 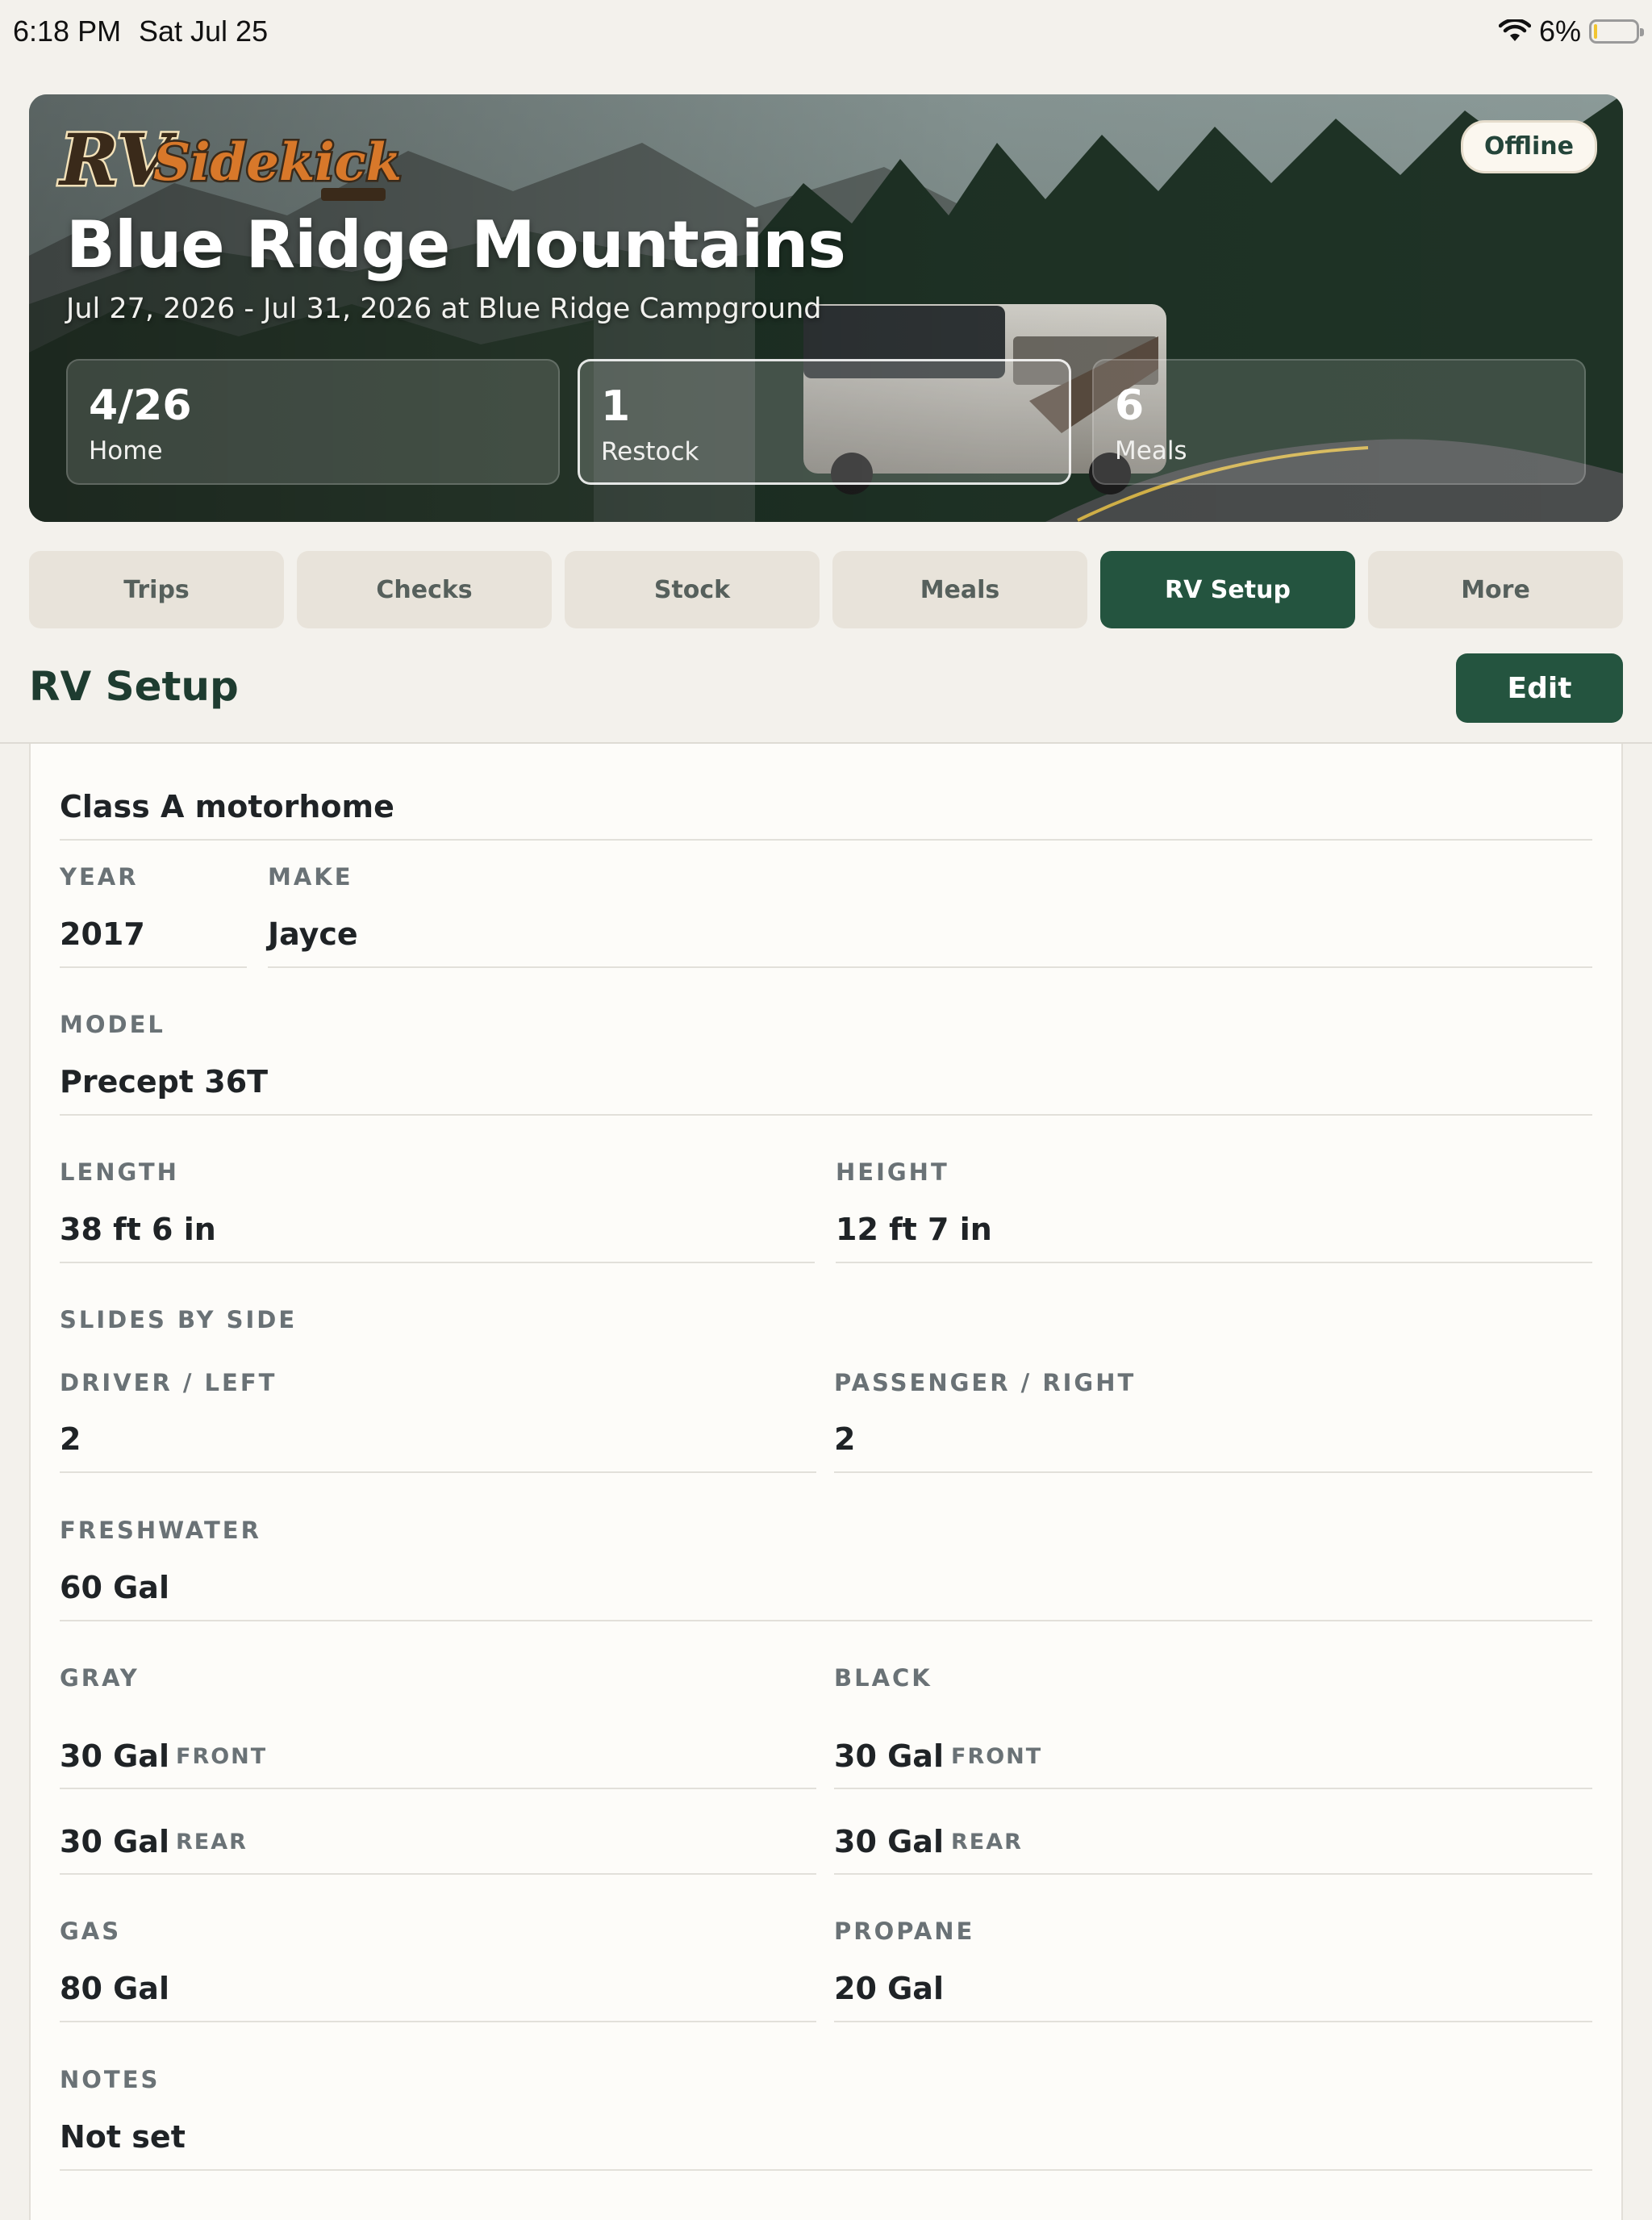 I want to click on freshwater-value: 60 Gal, so click(x=114, y=1587).